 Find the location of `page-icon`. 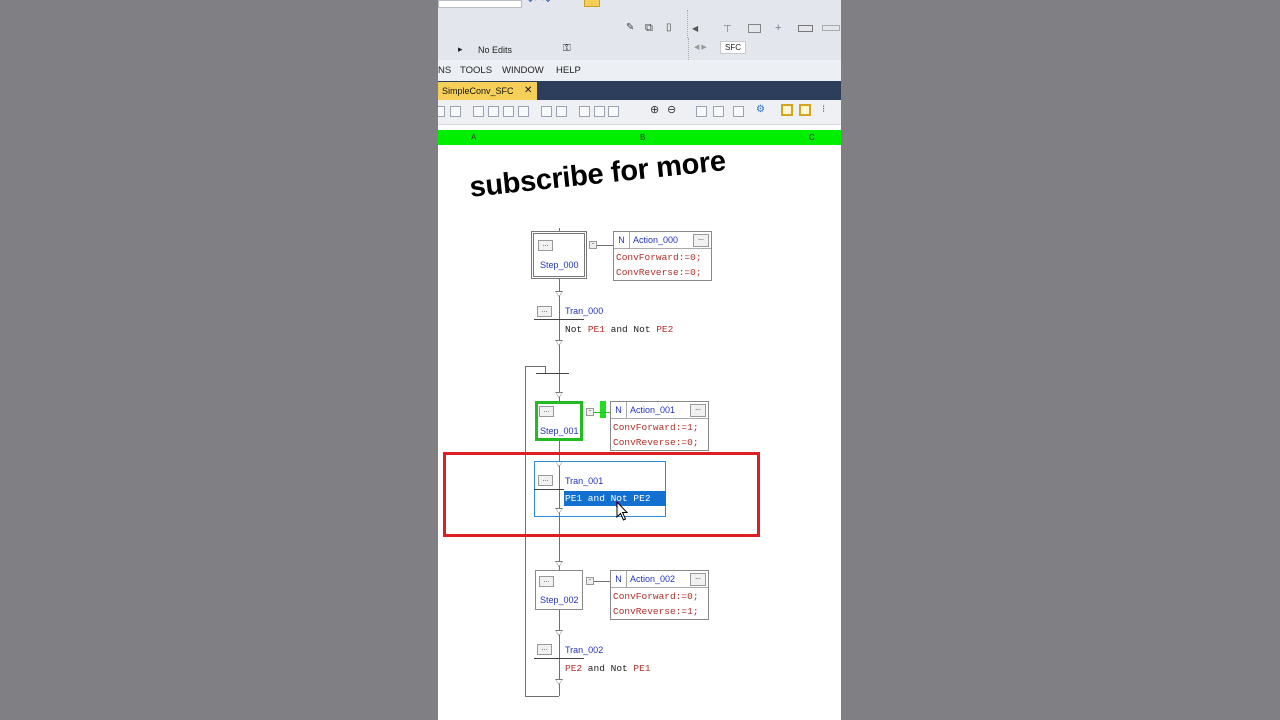

page-icon is located at coordinates (701, 111).